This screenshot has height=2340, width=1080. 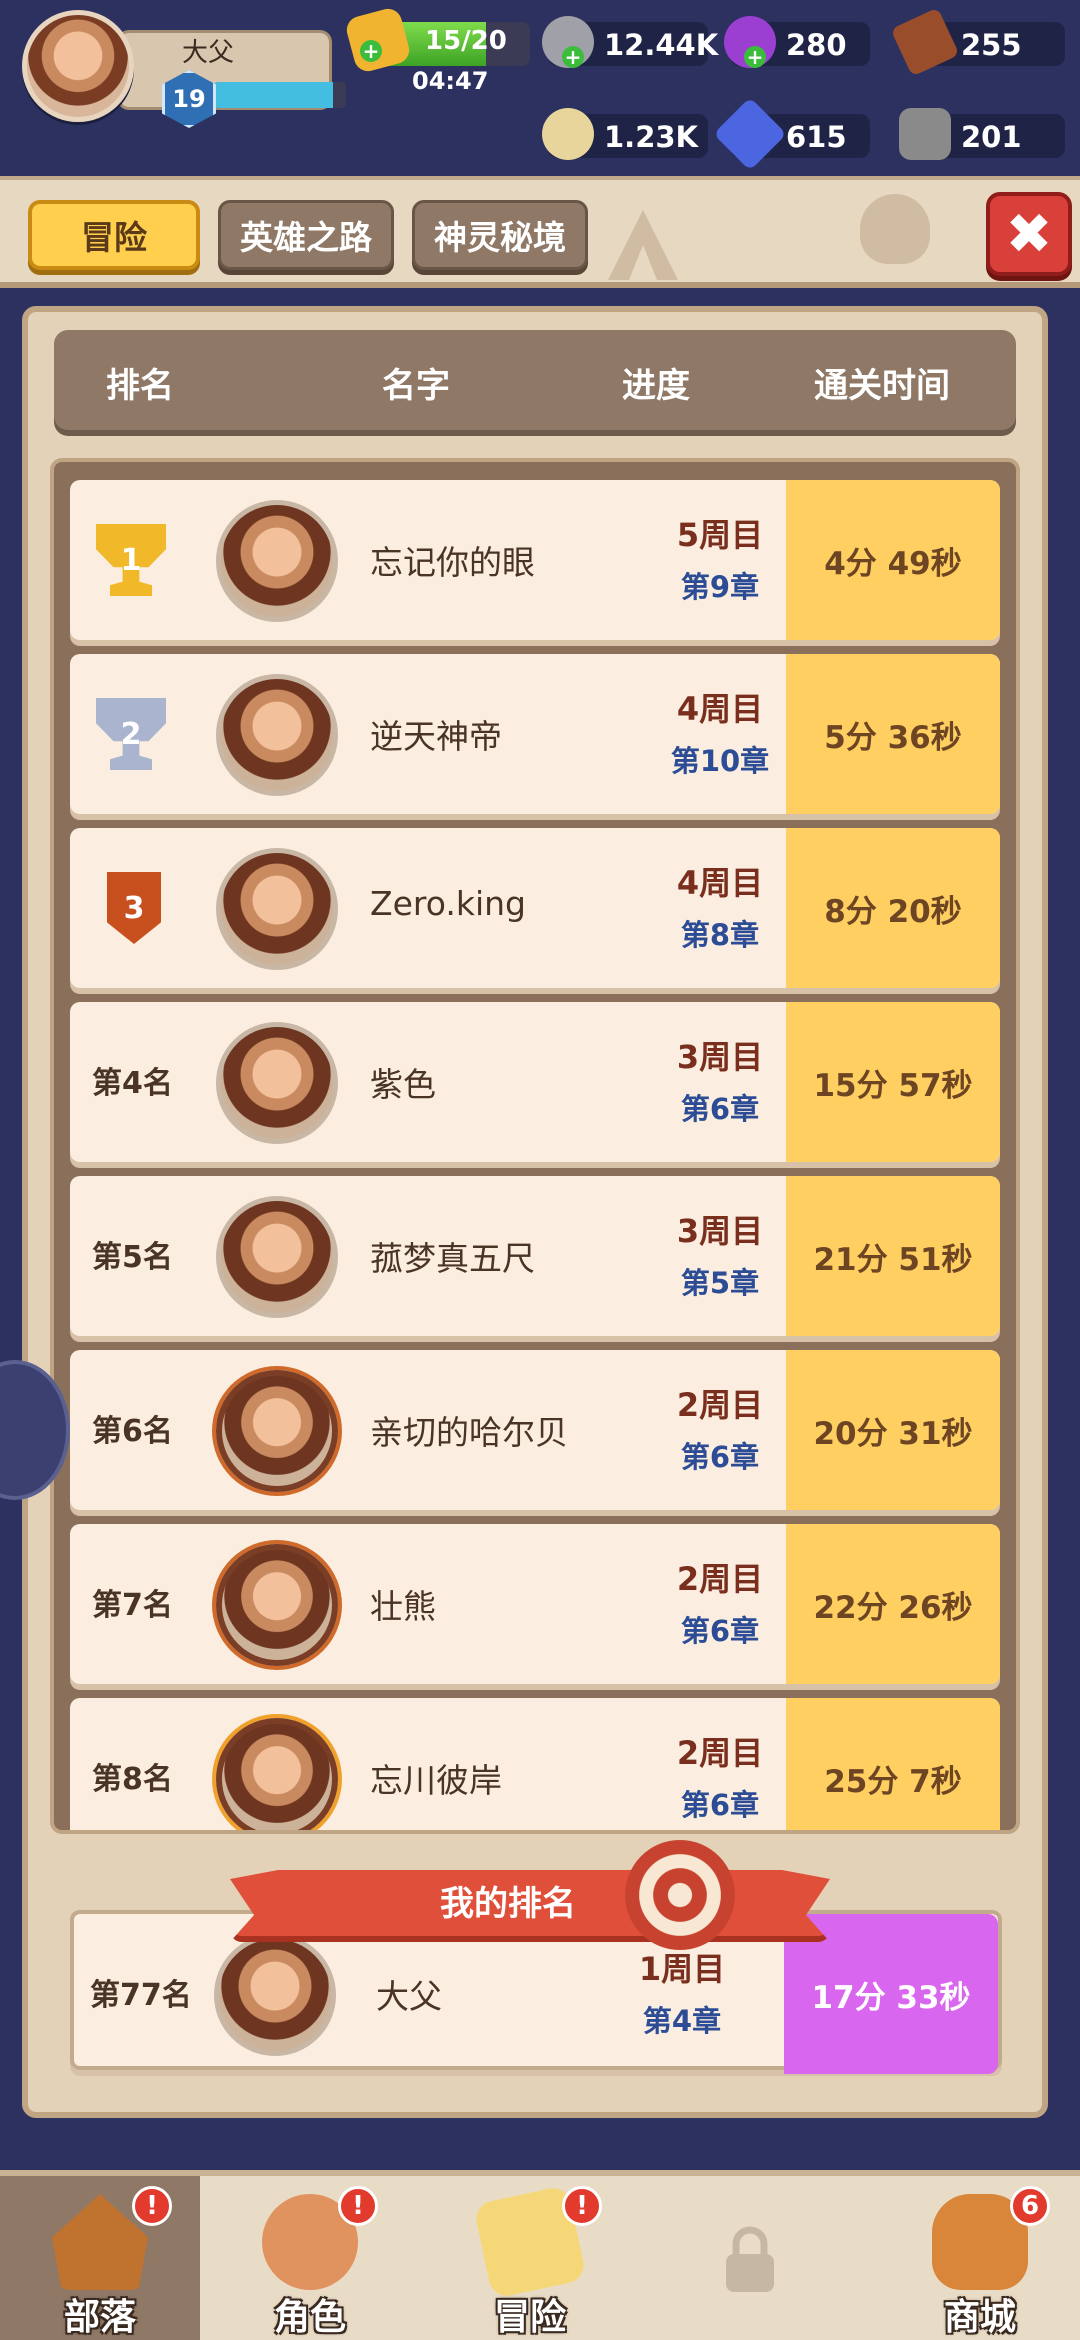 What do you see at coordinates (720, 935) in the screenshot?
I see `chapter-label: 第8章` at bounding box center [720, 935].